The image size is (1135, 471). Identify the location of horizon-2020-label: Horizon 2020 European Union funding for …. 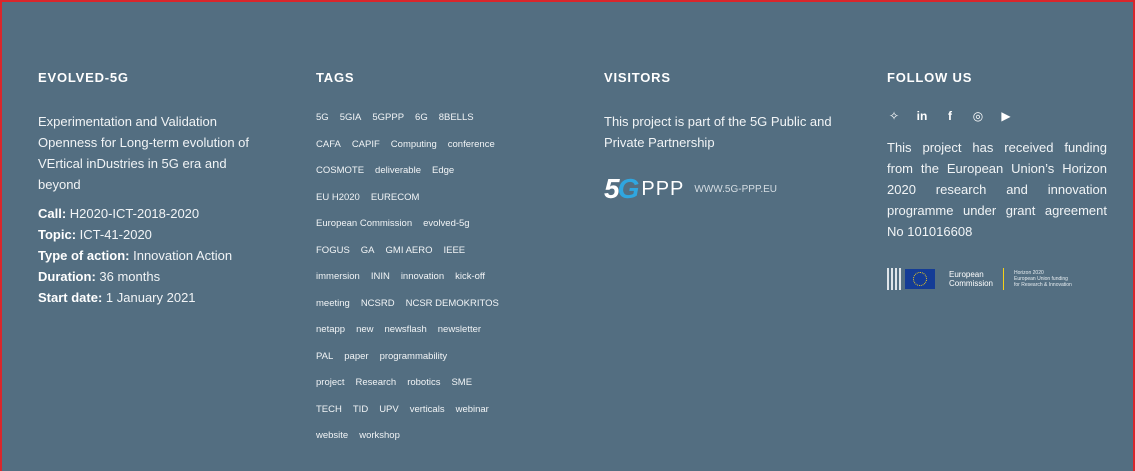
(1043, 279).